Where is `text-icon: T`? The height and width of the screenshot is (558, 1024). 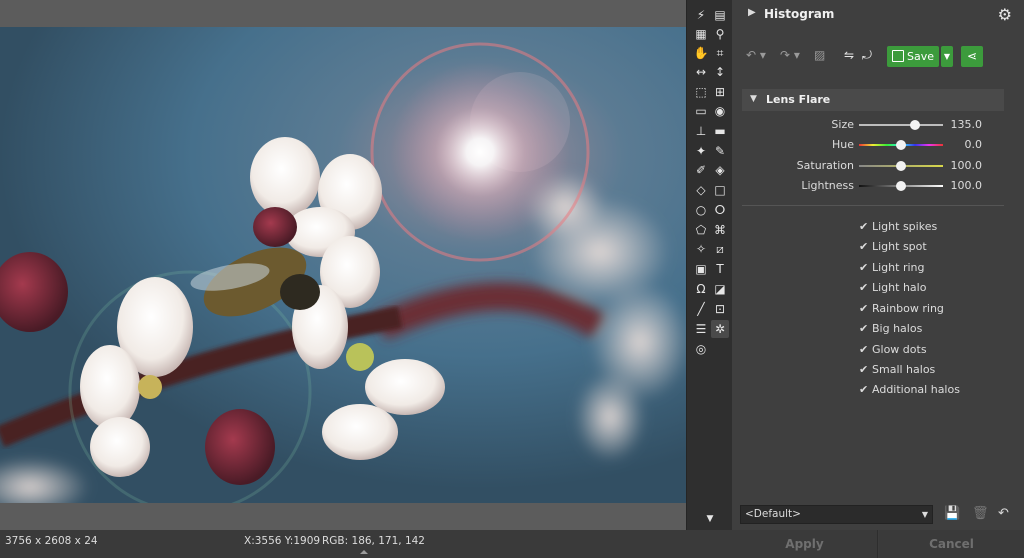
text-icon: T is located at coordinates (720, 269).